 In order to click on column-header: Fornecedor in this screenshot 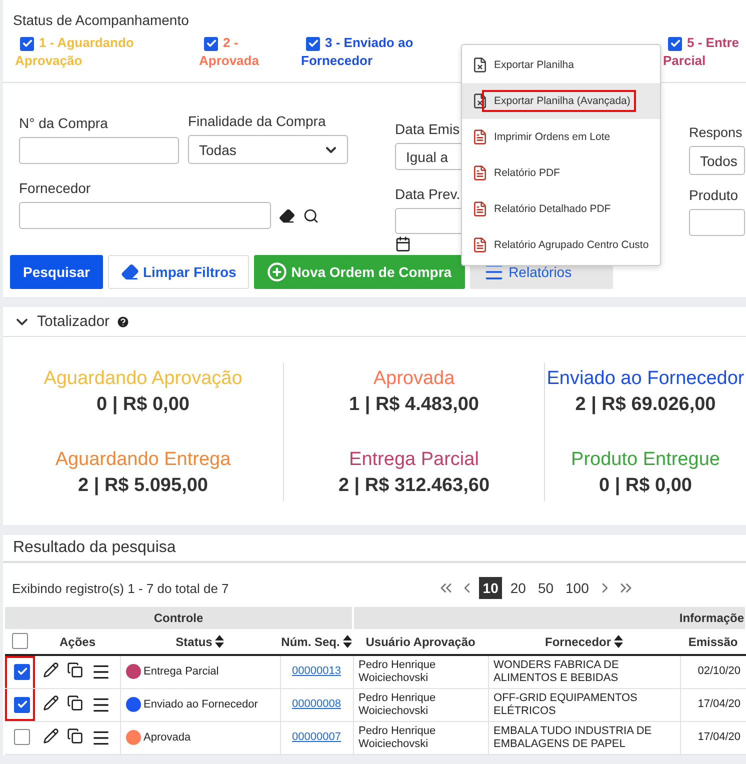, I will do `click(578, 641)`.